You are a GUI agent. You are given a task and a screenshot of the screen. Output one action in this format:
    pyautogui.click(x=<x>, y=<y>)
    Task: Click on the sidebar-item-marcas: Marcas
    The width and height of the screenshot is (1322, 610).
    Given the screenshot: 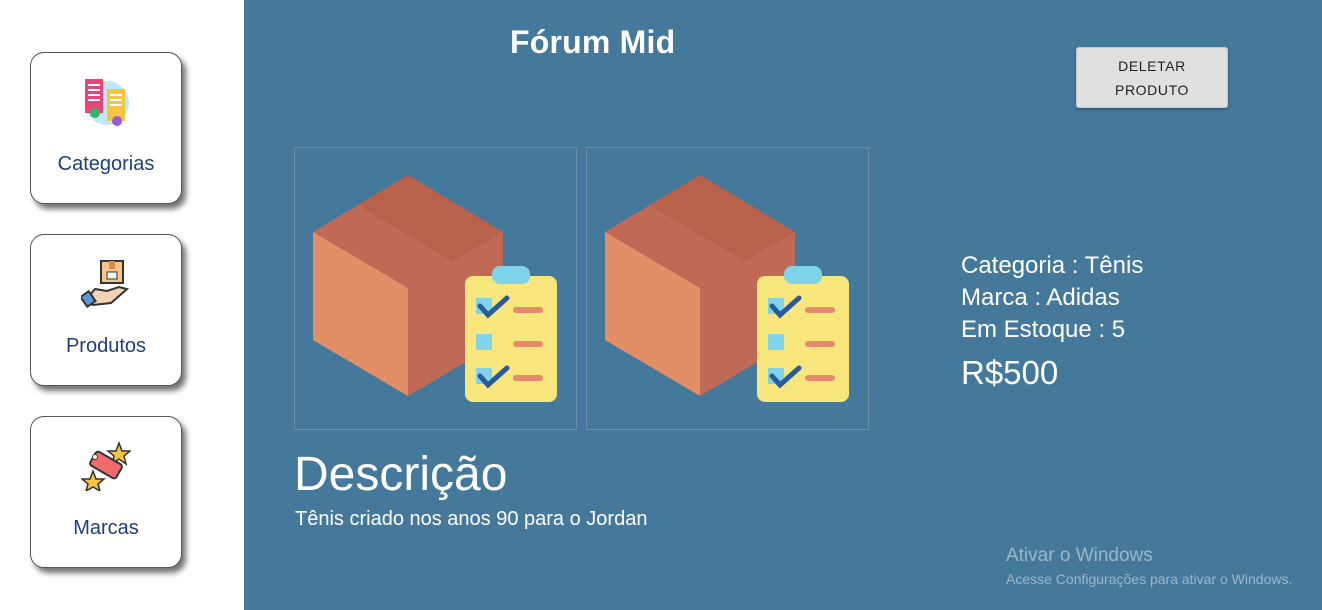 What is the action you would take?
    pyautogui.click(x=106, y=492)
    